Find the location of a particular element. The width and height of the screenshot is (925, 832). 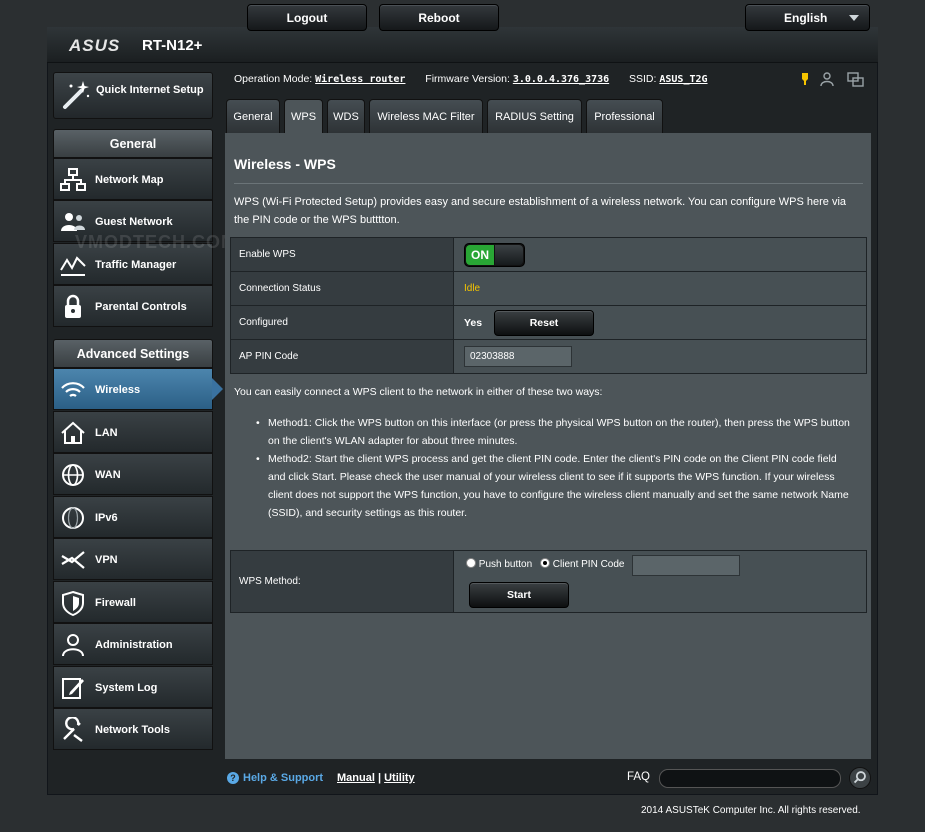

tab-wds: WDS is located at coordinates (346, 116).